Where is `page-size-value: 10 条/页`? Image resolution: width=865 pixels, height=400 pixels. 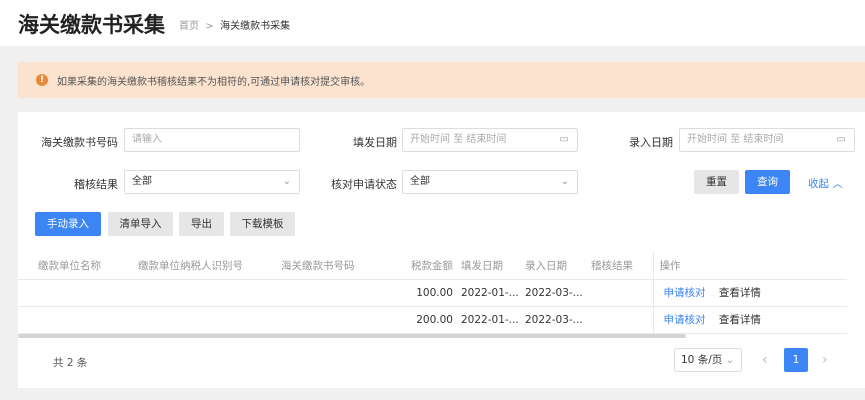 page-size-value: 10 条/页 is located at coordinates (702, 360).